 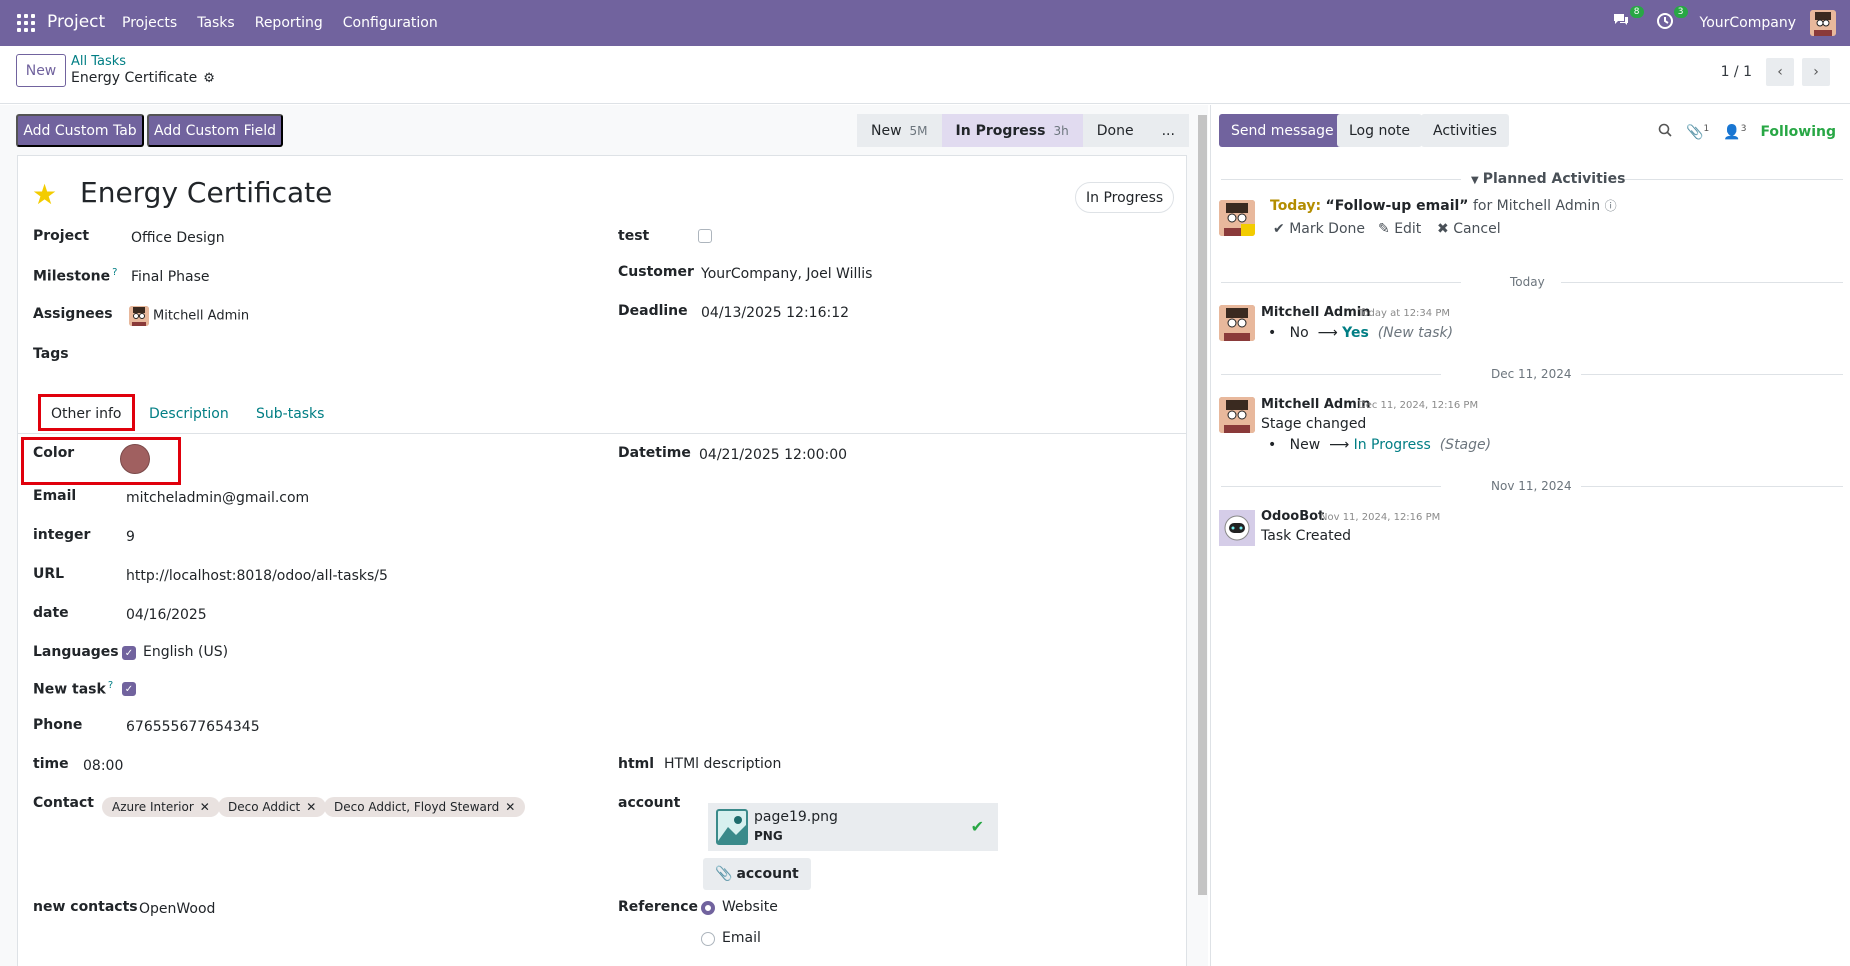 I want to click on attachment-card: page19.png PNG ✔, so click(x=853, y=827).